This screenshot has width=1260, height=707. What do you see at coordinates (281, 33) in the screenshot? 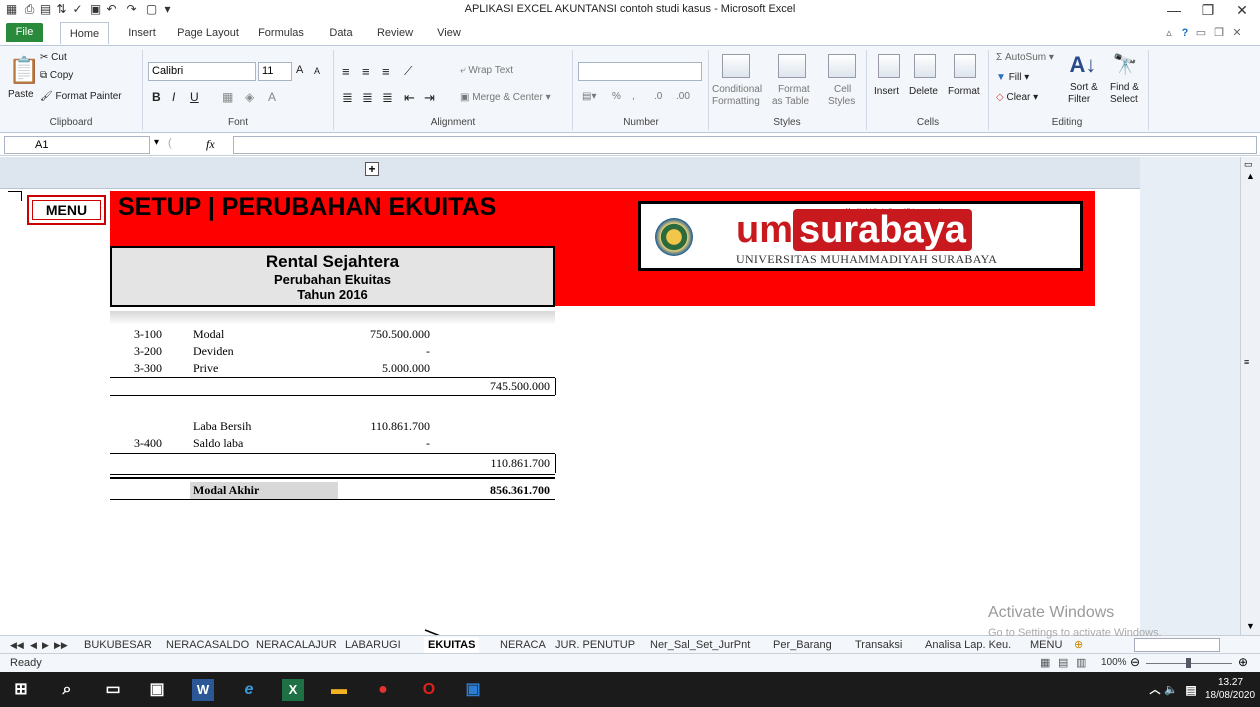
I see `tab-formulas: Formulas` at bounding box center [281, 33].